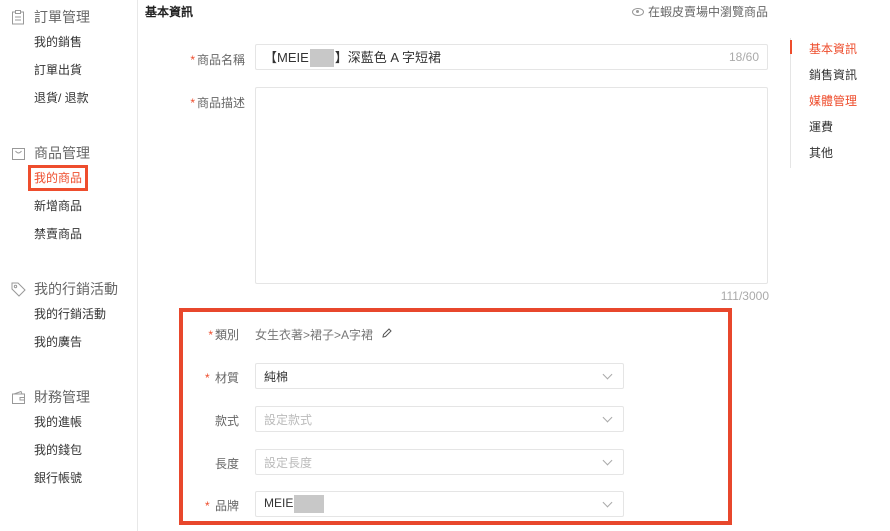 The height and width of the screenshot is (531, 890). Describe the element at coordinates (69, 314) in the screenshot. I see `sidebar-item-my-campaigns: 我的行銷活動` at that location.